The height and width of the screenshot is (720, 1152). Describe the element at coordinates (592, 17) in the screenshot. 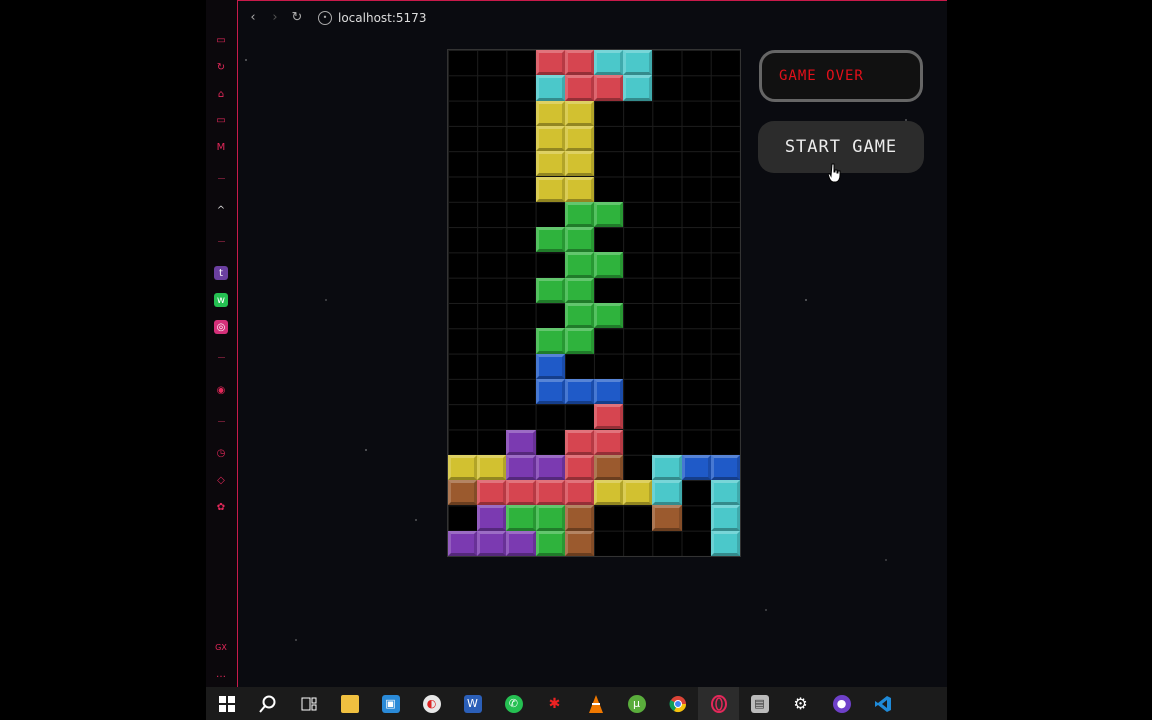

I see `address-bar: ‹ › ↻ • localhost:5173` at that location.